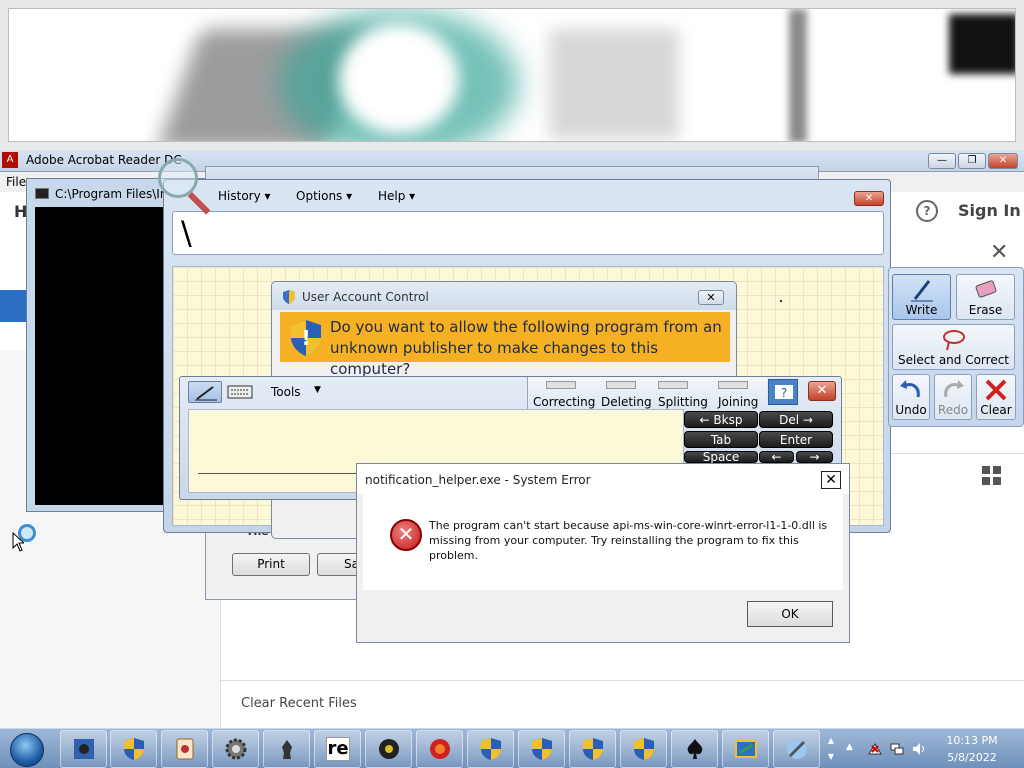  Describe the element at coordinates (721, 457) in the screenshot. I see `space-key: Space` at that location.